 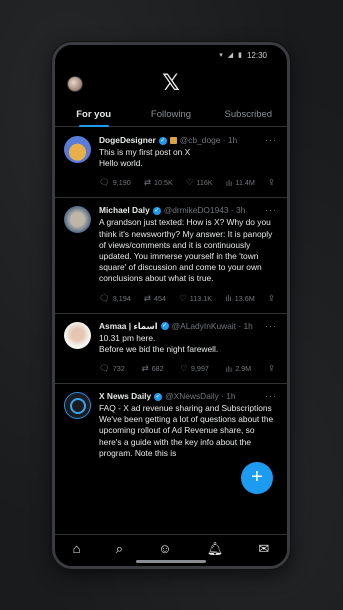 I want to click on author-handle: @drmikeDO1943 · 3h, so click(x=205, y=210).